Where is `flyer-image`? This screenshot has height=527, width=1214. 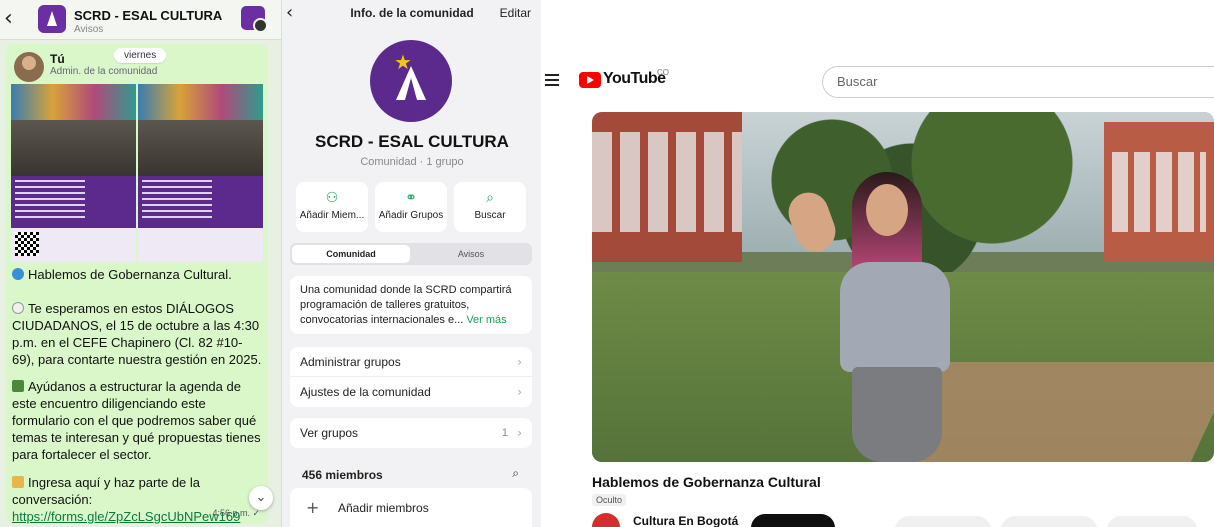
flyer-image is located at coordinates (137, 173).